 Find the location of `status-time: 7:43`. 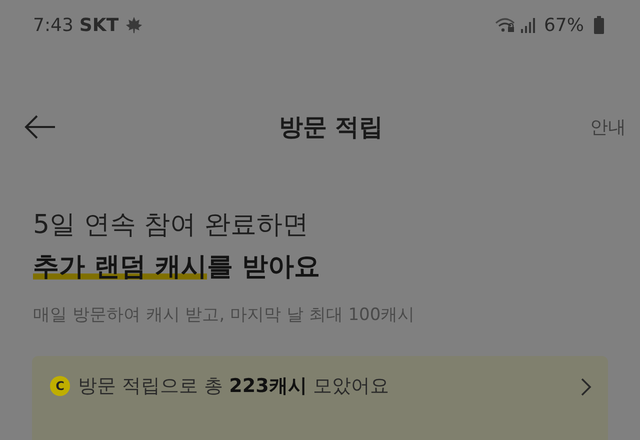

status-time: 7:43 is located at coordinates (53, 25).